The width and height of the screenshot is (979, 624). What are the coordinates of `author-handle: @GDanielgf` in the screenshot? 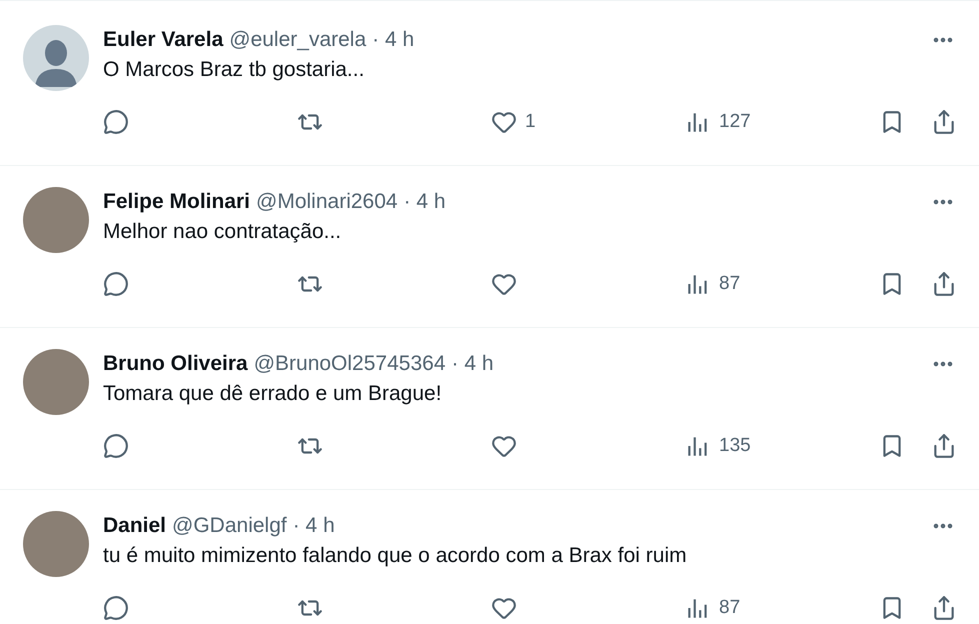 It's located at (229, 526).